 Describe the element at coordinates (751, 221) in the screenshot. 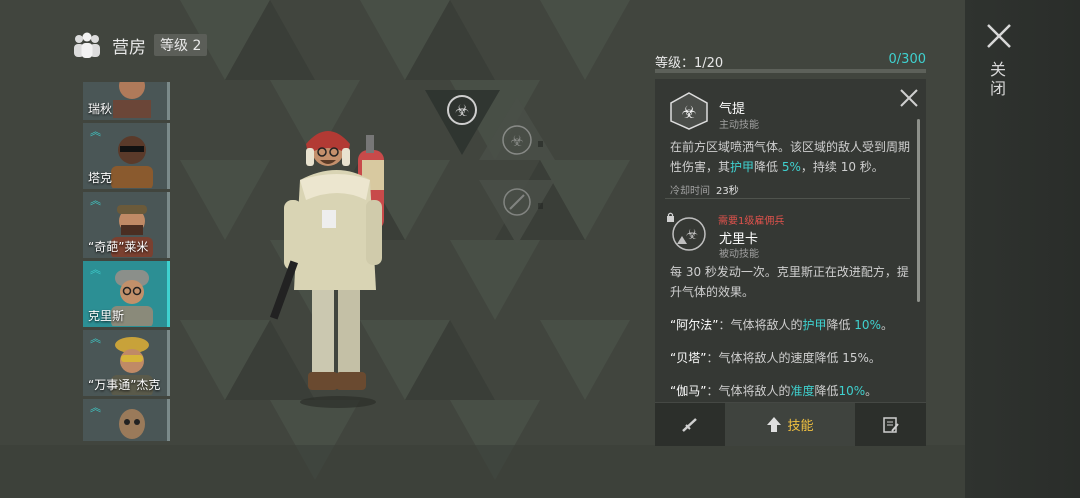

I see `skill-requirement: 需要1级雇佣兵` at that location.